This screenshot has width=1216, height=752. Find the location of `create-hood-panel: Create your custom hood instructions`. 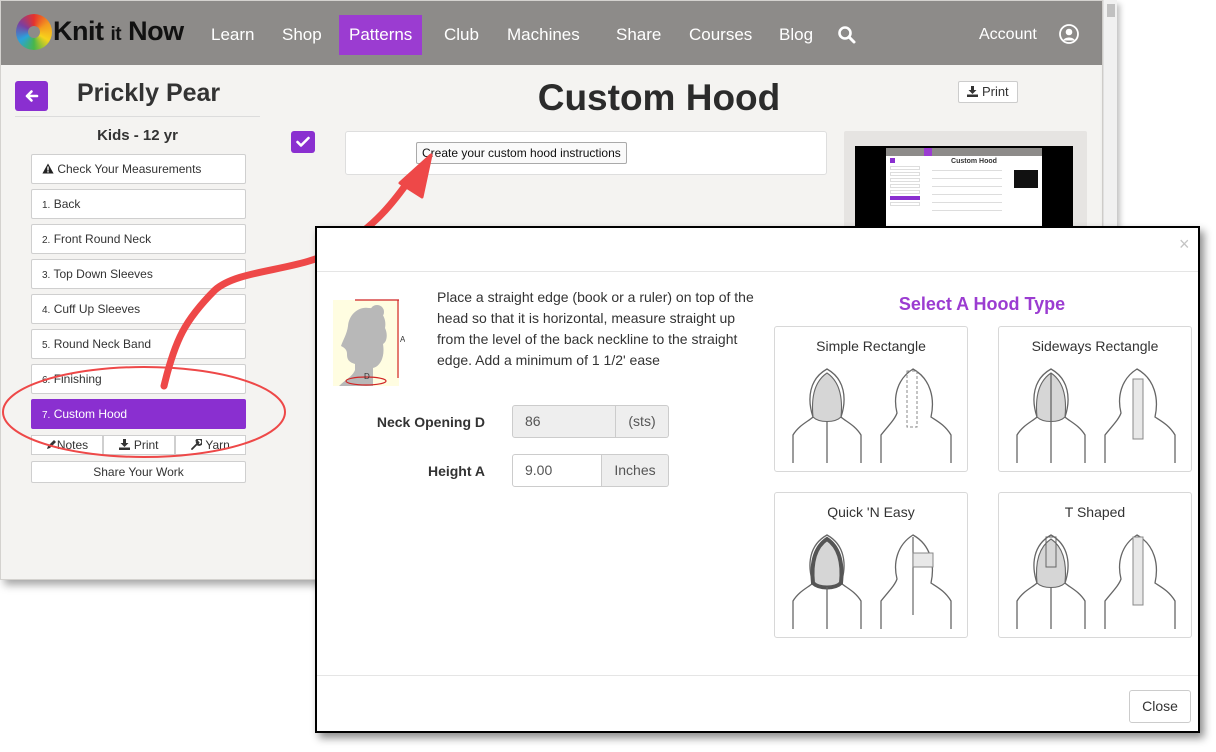

create-hood-panel: Create your custom hood instructions is located at coordinates (586, 153).